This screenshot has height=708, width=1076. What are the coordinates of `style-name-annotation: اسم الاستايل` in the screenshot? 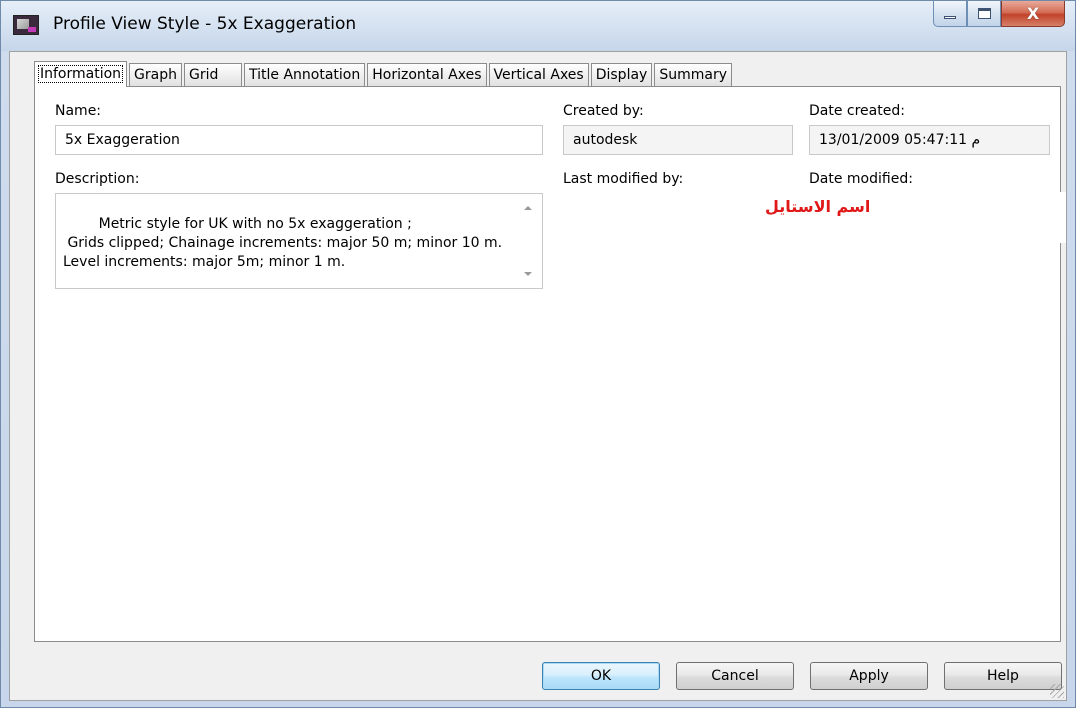 It's located at (818, 206).